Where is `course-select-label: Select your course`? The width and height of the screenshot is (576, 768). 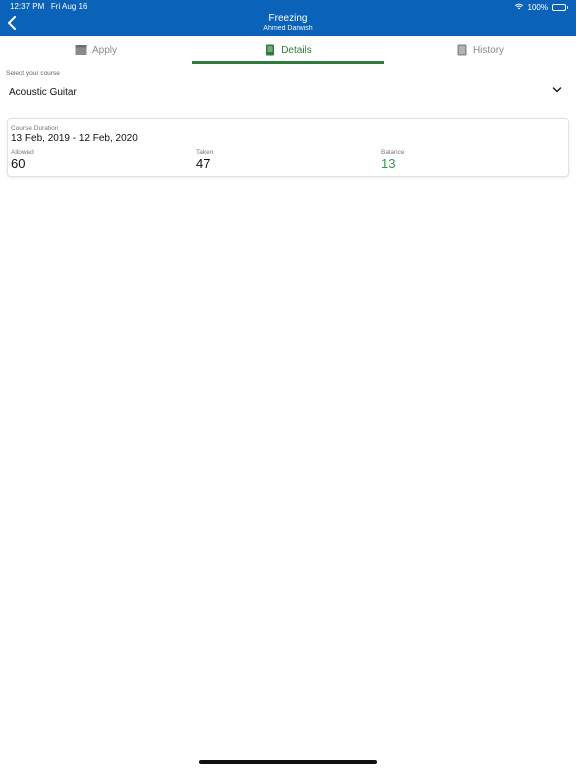
course-select-label: Select your course is located at coordinates (33, 73).